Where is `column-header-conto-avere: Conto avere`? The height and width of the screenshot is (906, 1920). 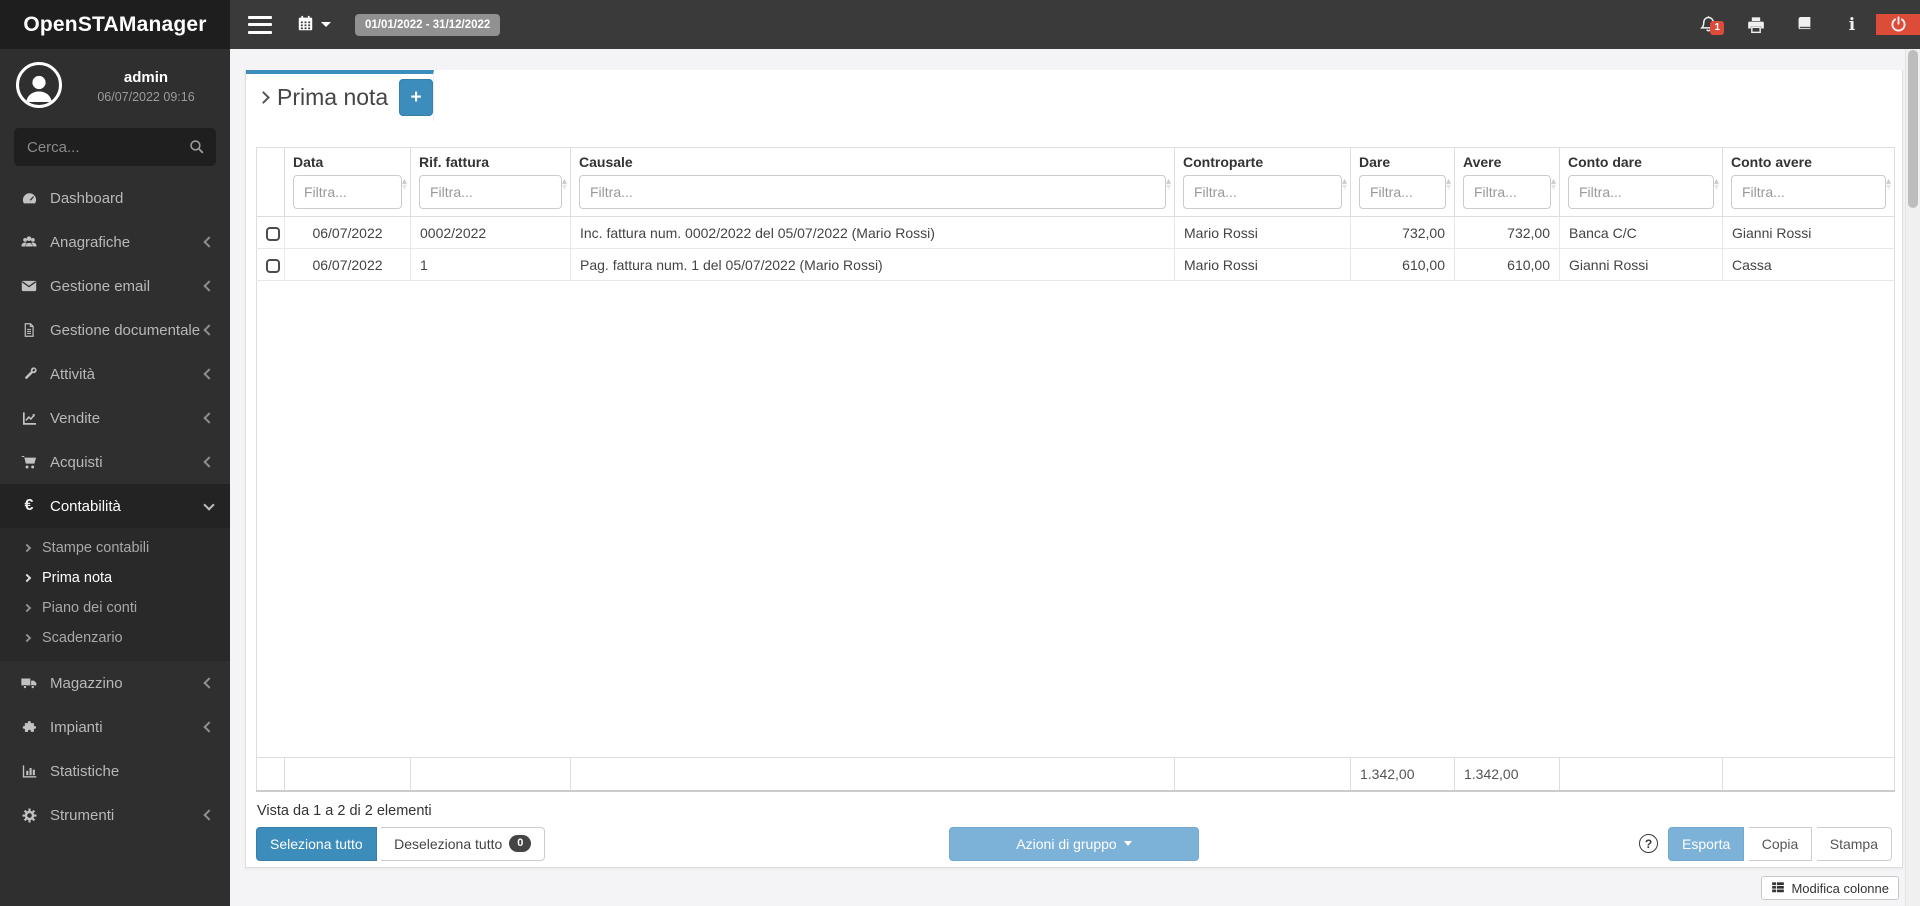
column-header-conto-avere: Conto avere is located at coordinates (1808, 182).